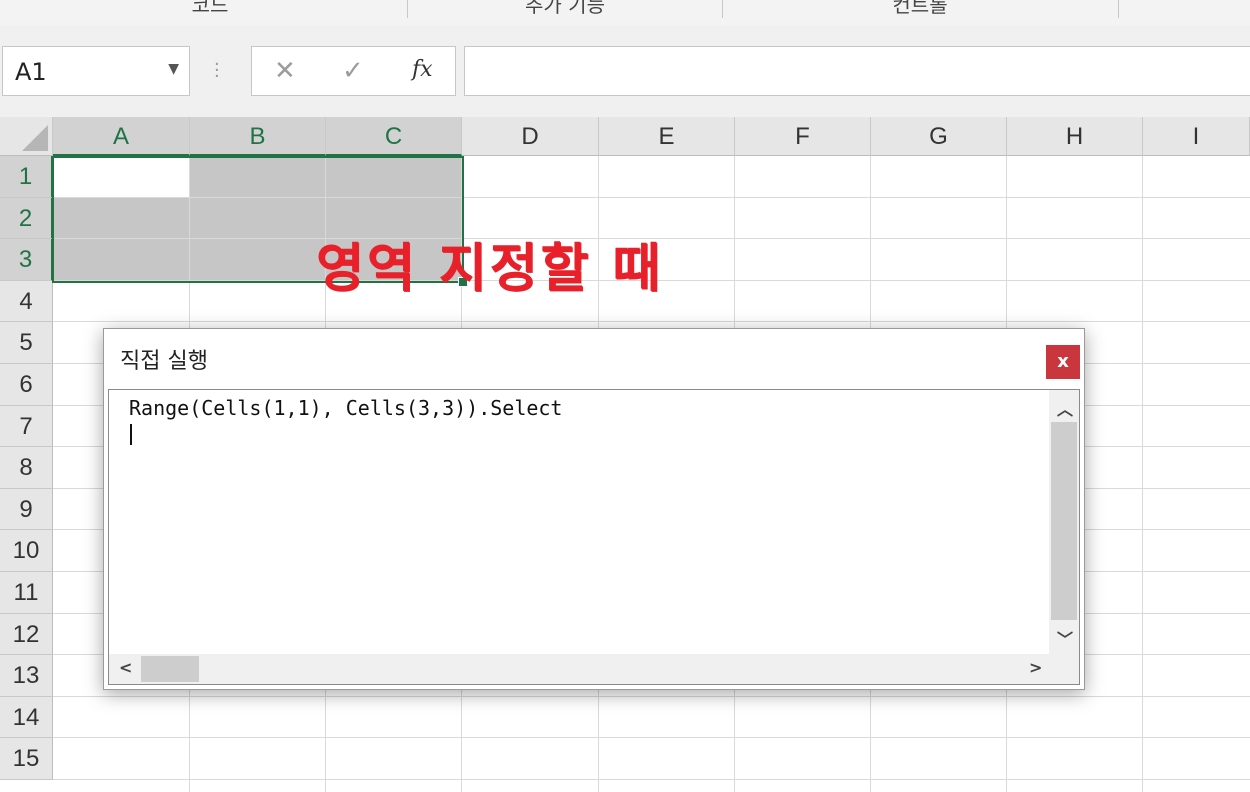 The image size is (1250, 792). I want to click on select-all-triangle-icon, so click(35, 138).